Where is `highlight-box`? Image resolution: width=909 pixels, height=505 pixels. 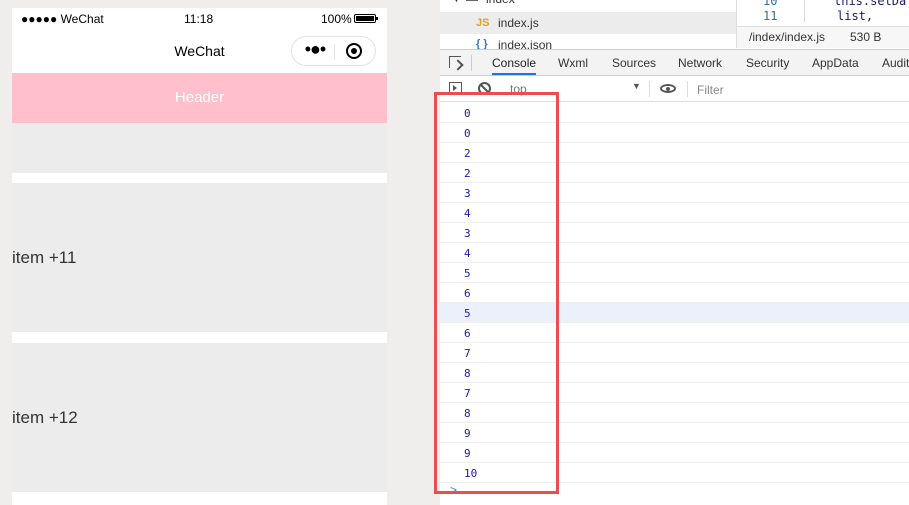
highlight-box is located at coordinates (496, 293).